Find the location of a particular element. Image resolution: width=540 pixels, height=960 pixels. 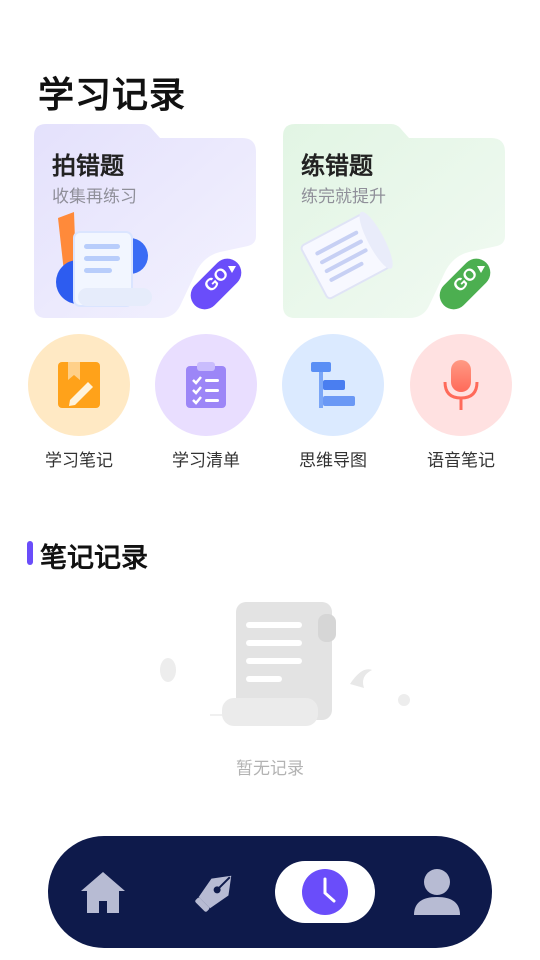

empty-state-illustration-icon is located at coordinates (285, 664).